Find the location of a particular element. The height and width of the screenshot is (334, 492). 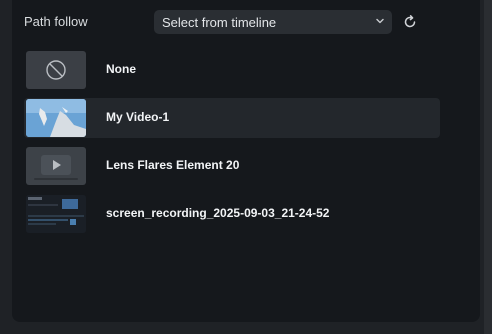

lens-flares-thumbnail is located at coordinates (56, 166).